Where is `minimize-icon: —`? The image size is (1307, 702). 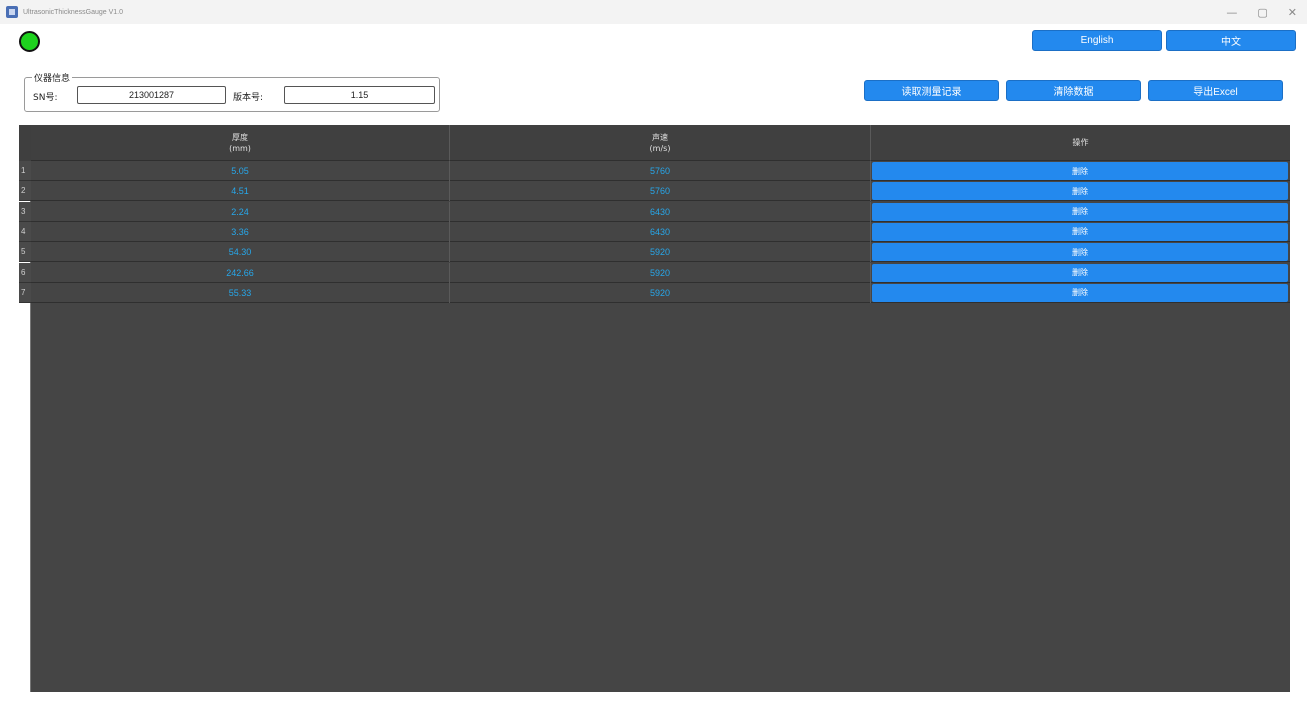 minimize-icon: — is located at coordinates (1231, 12).